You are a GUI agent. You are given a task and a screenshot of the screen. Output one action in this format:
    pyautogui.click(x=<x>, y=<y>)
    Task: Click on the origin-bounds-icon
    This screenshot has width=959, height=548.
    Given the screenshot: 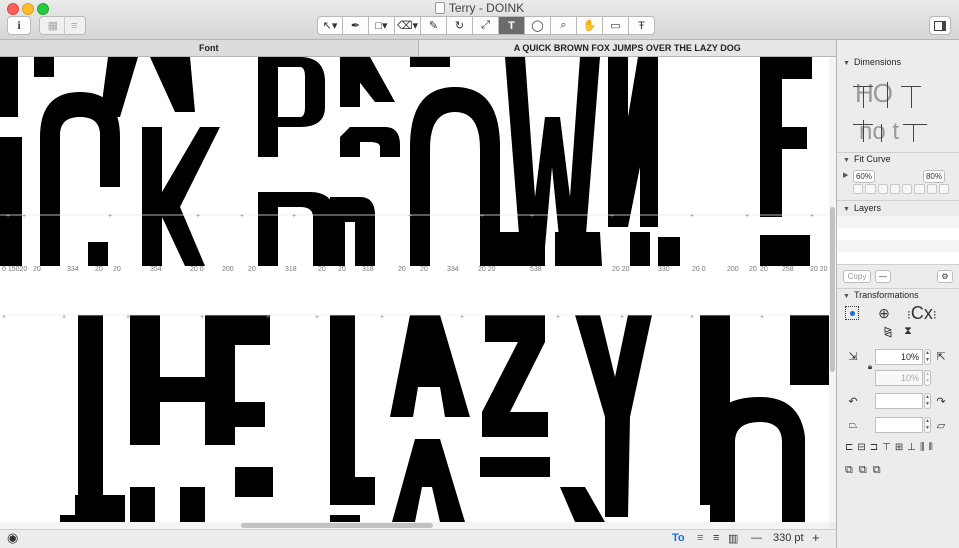 What is the action you would take?
    pyautogui.click(x=852, y=313)
    